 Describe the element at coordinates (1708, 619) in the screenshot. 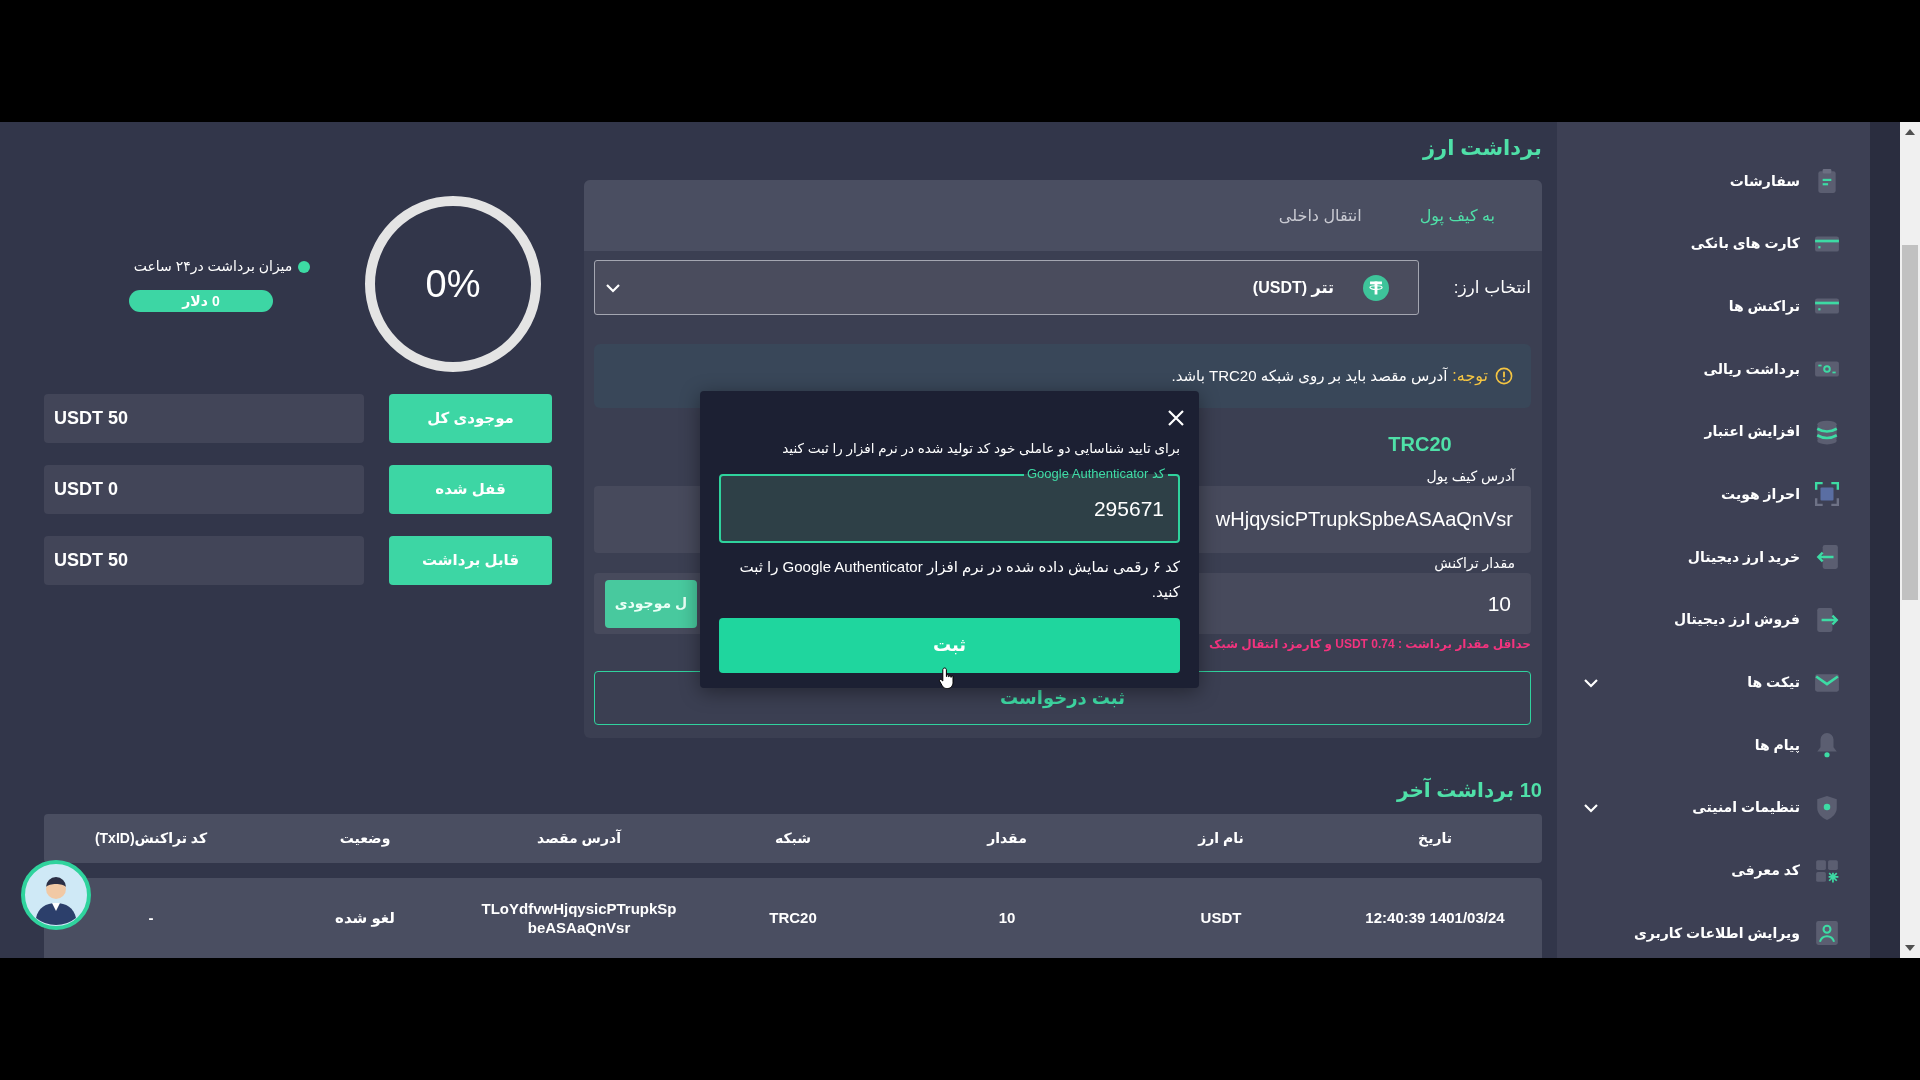

I see `sidebar-item: فروش ارز دیجیتال` at that location.